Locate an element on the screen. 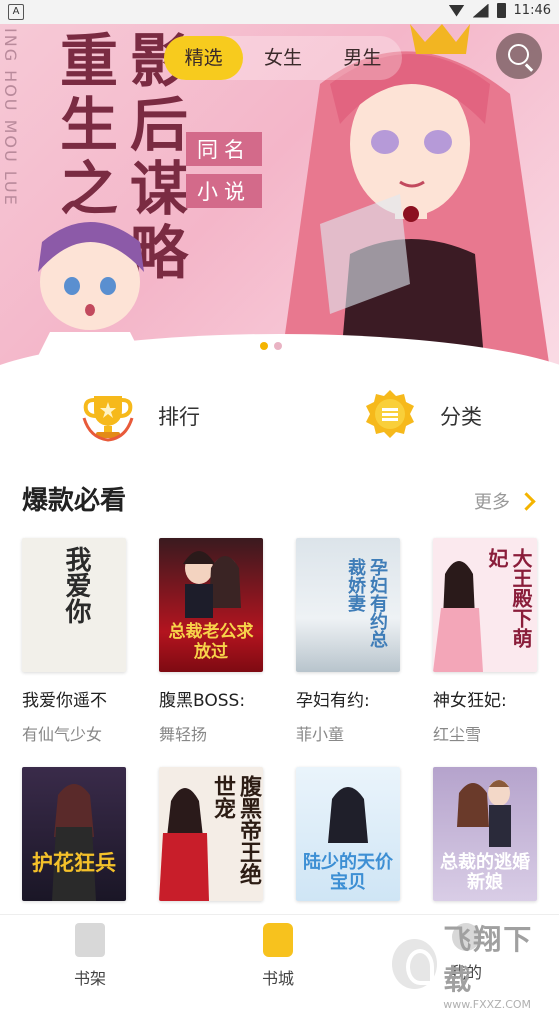 Image resolution: width=559 pixels, height=1011 pixels. book-title: 神女狂妃: is located at coordinates (470, 701).